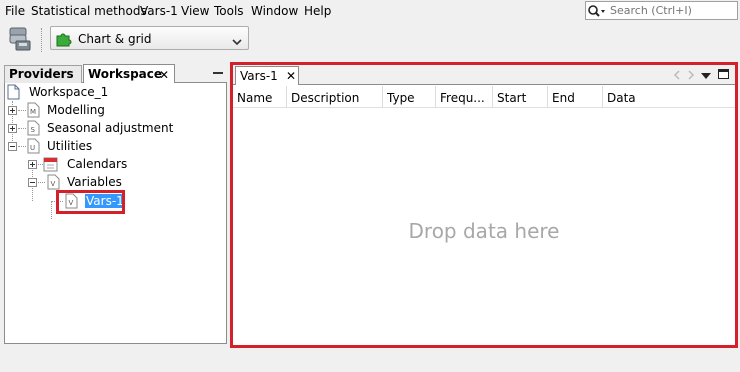 The image size is (740, 372). I want to click on tree-item-seasonal-adjustment: S Seasonal adjustment, so click(102, 128).